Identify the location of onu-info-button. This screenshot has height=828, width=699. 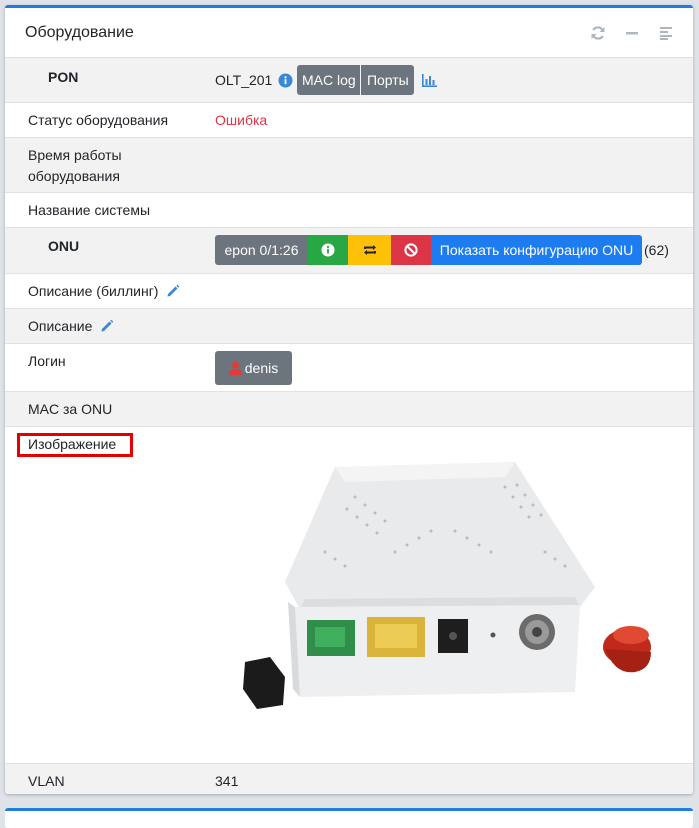
(328, 250).